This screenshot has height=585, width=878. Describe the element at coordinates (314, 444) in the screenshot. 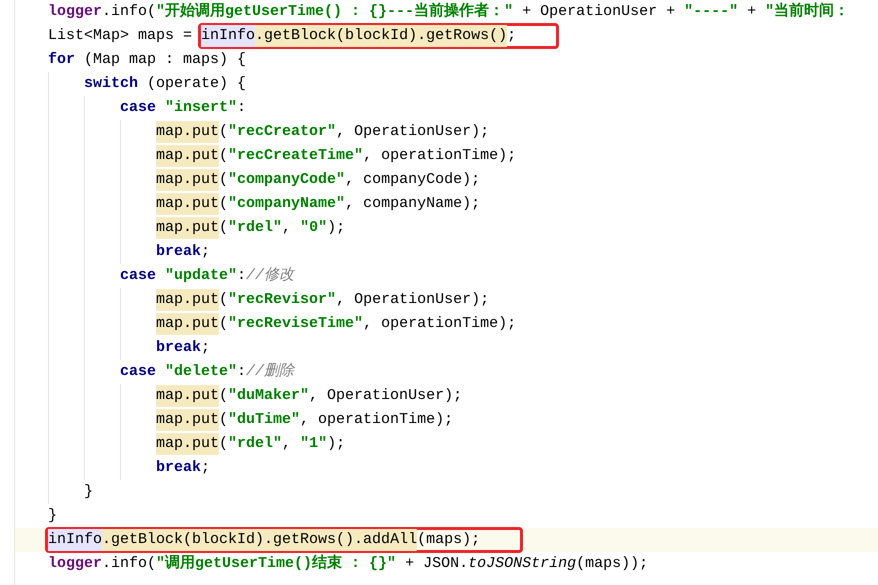

I see `string-literal: "1"` at that location.